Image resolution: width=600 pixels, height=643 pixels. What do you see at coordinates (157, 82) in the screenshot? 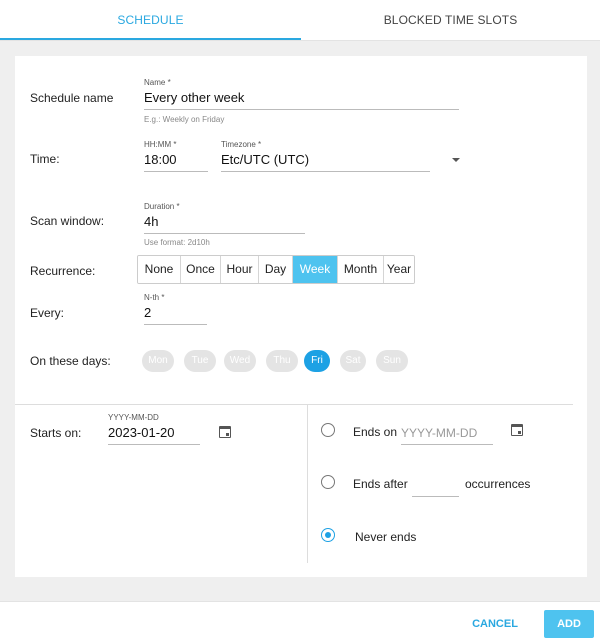
I see `name-field-label: Name *` at bounding box center [157, 82].